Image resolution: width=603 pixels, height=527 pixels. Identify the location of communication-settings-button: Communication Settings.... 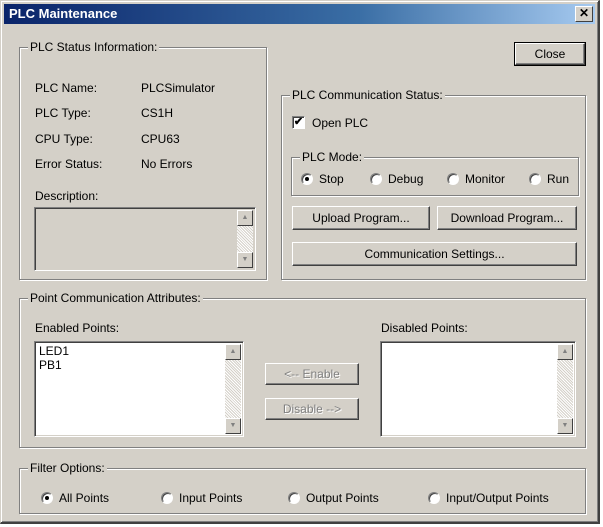
(434, 254).